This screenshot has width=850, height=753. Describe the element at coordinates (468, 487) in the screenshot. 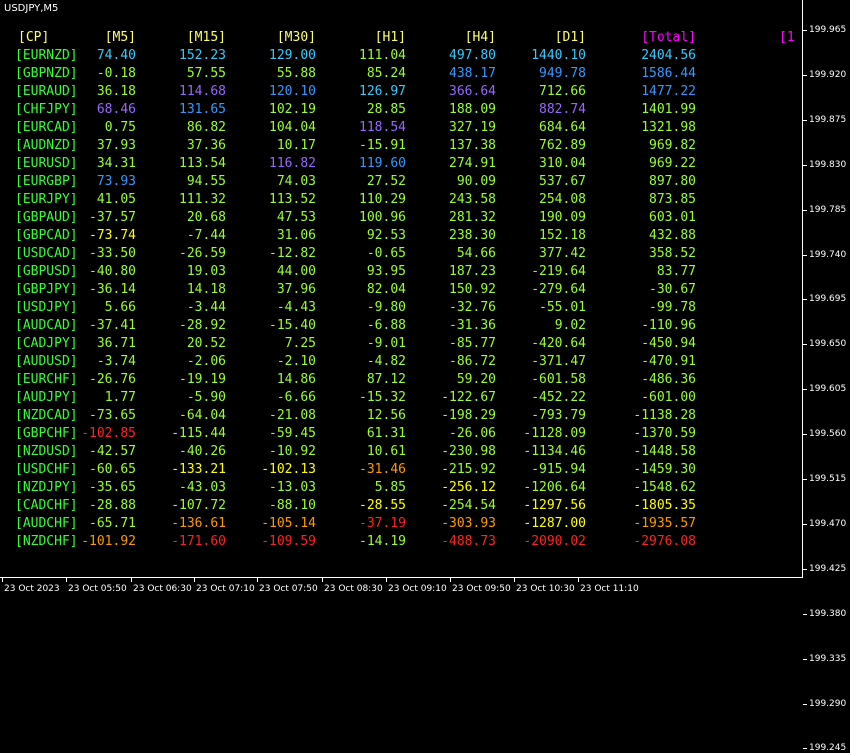

I see `strength-value: -256.12` at that location.